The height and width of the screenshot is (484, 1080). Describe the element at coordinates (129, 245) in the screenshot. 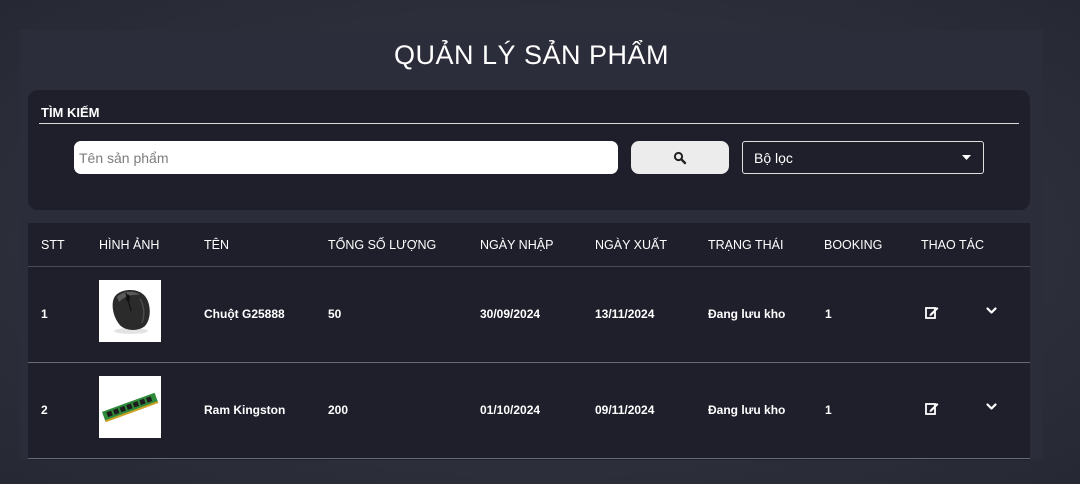

I see `column-header-image: HÌNH ẢNH` at that location.